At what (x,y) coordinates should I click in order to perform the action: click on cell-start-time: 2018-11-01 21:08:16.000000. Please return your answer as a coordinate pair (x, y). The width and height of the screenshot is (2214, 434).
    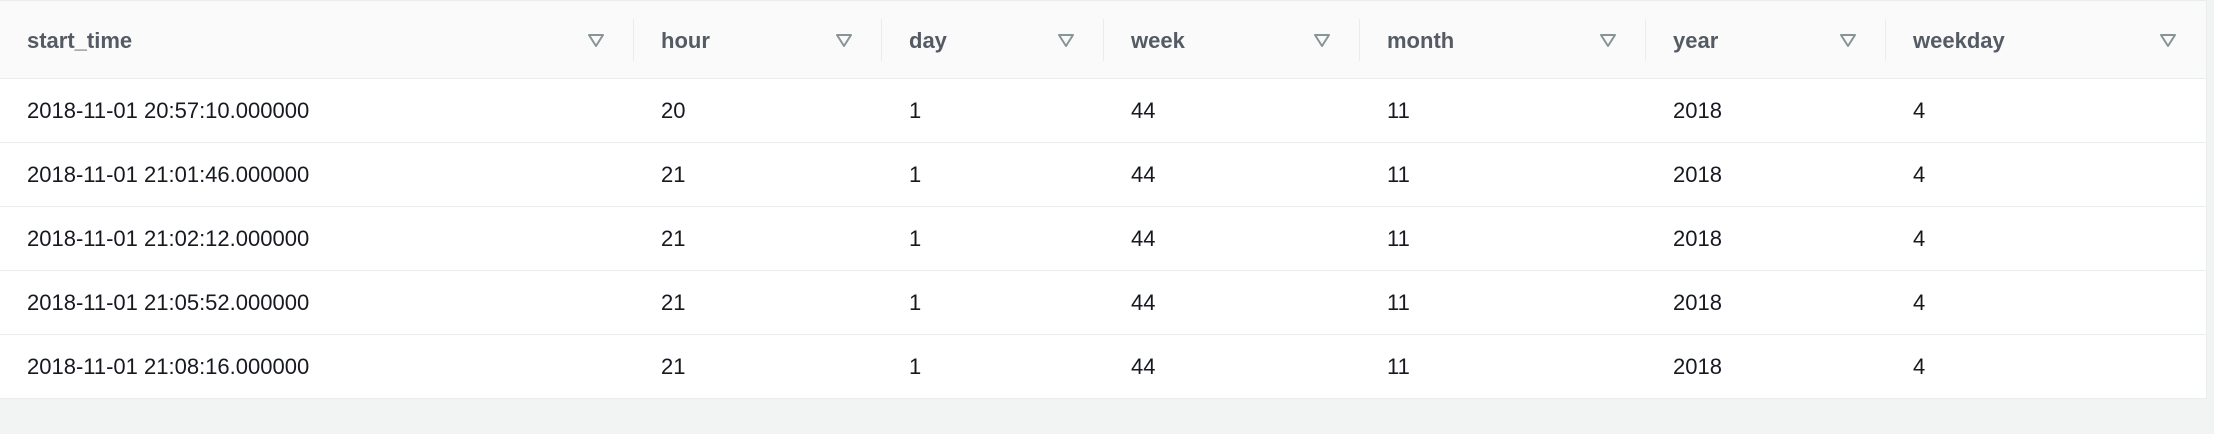
    Looking at the image, I should click on (168, 366).